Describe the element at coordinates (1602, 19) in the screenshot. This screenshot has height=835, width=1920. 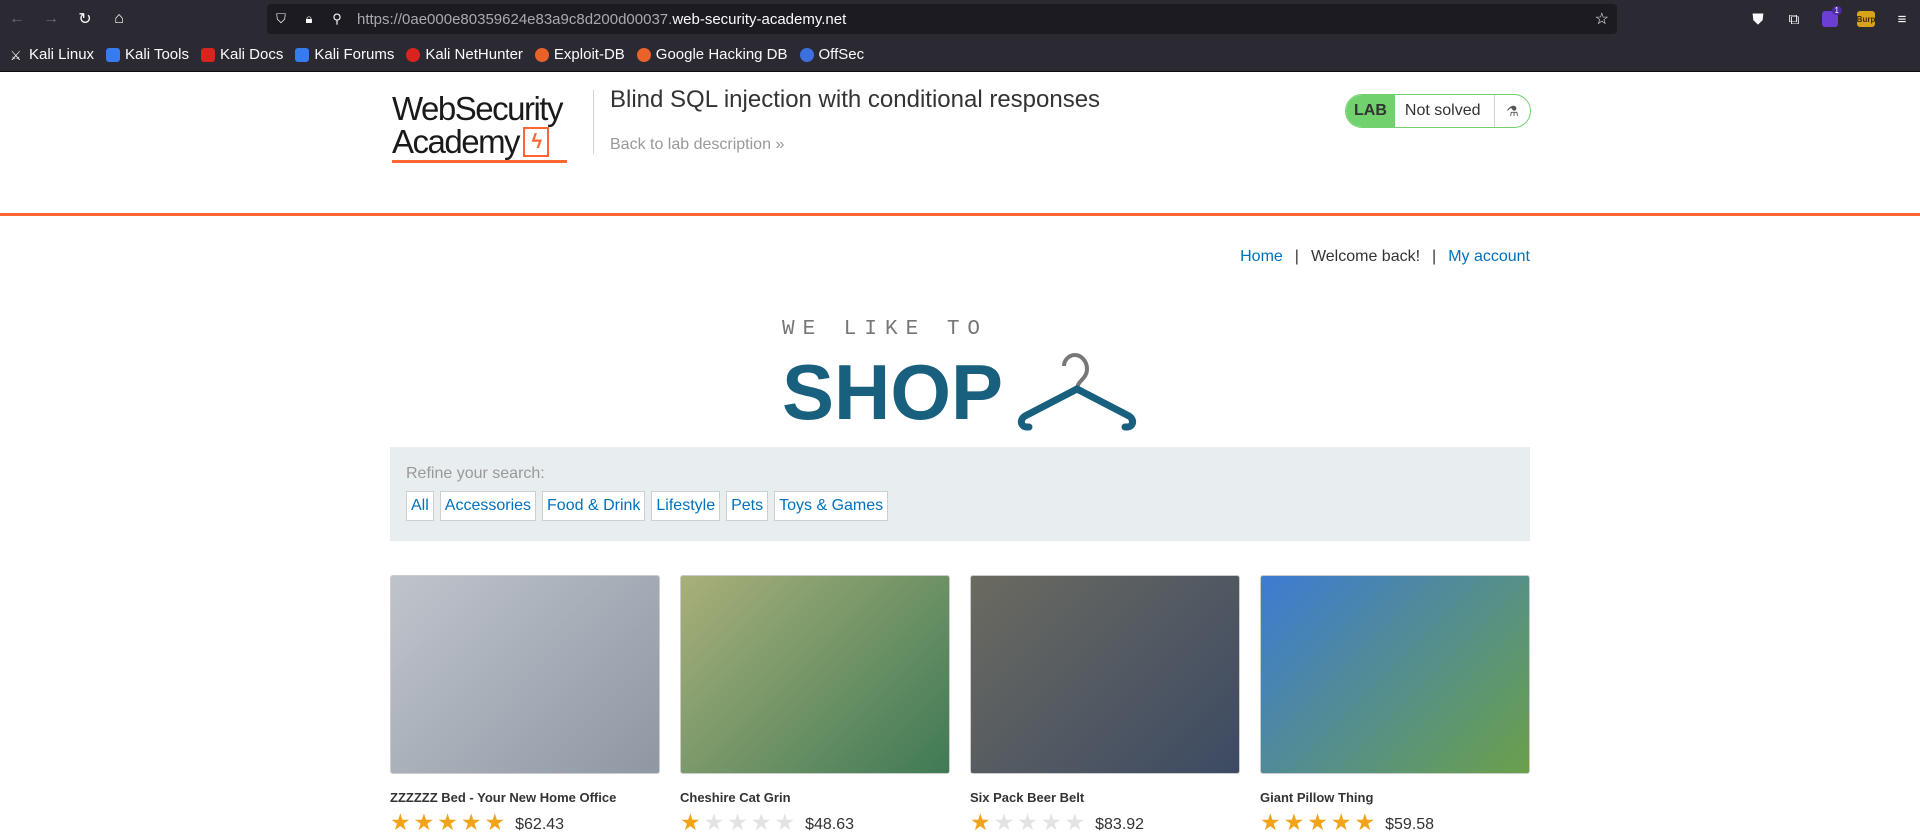
I see `bookmark-star-icon: ☆` at that location.